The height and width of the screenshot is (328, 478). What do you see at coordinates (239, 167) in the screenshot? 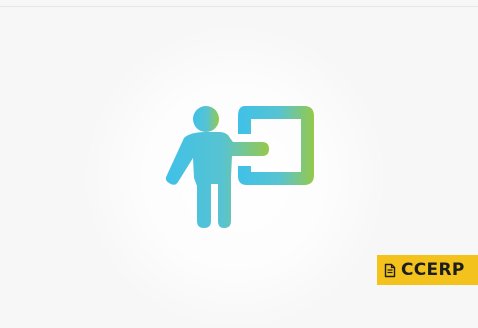
I see `teacher-presentation-icon` at bounding box center [239, 167].